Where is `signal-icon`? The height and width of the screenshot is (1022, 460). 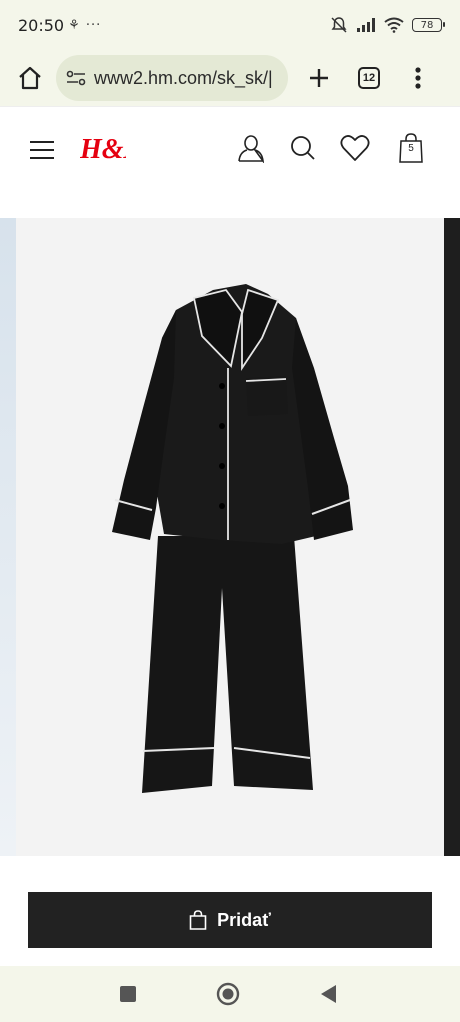
signal-icon is located at coordinates (366, 25).